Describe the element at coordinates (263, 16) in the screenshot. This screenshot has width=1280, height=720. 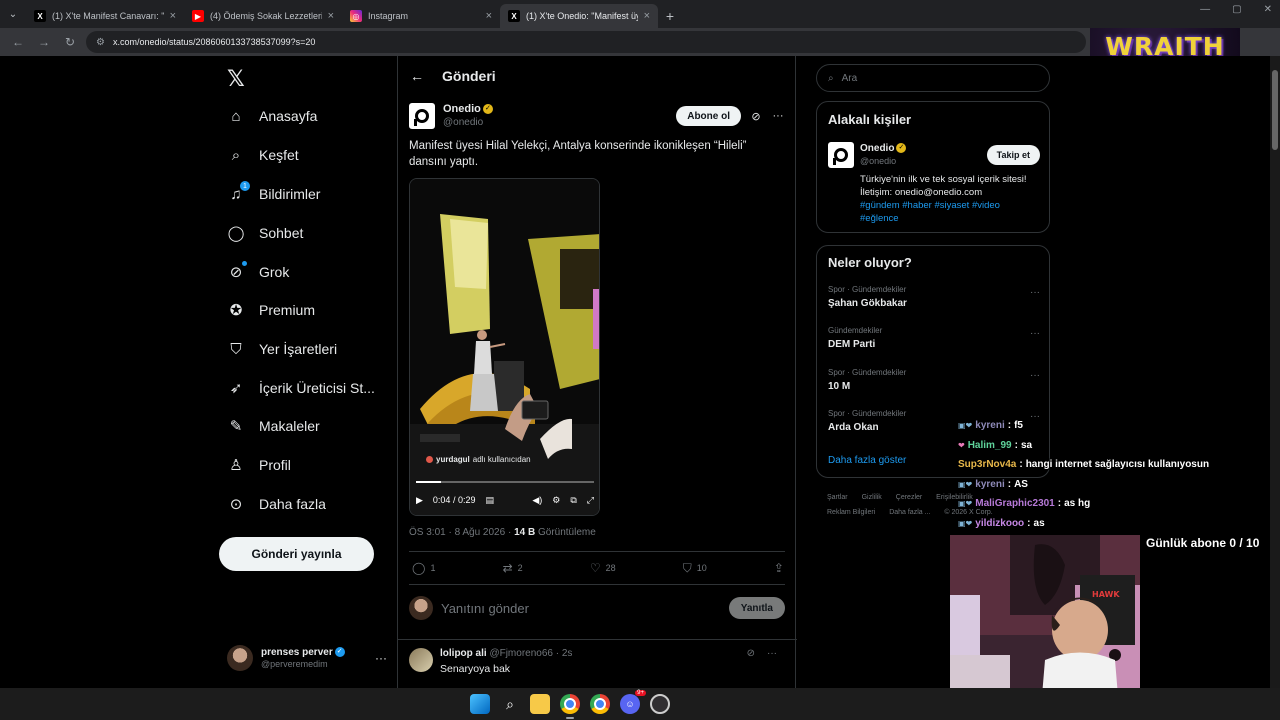
I see `browser-tab: ▶ (4) Ödemiş Sokak Lezzetleri | - ×` at that location.